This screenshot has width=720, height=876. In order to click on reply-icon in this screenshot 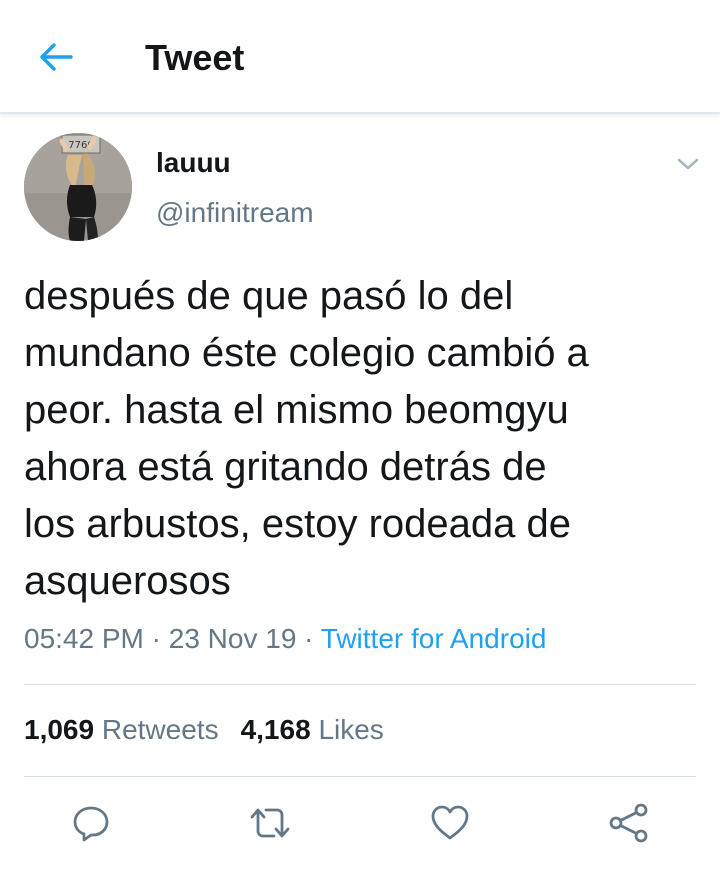, I will do `click(91, 824)`.